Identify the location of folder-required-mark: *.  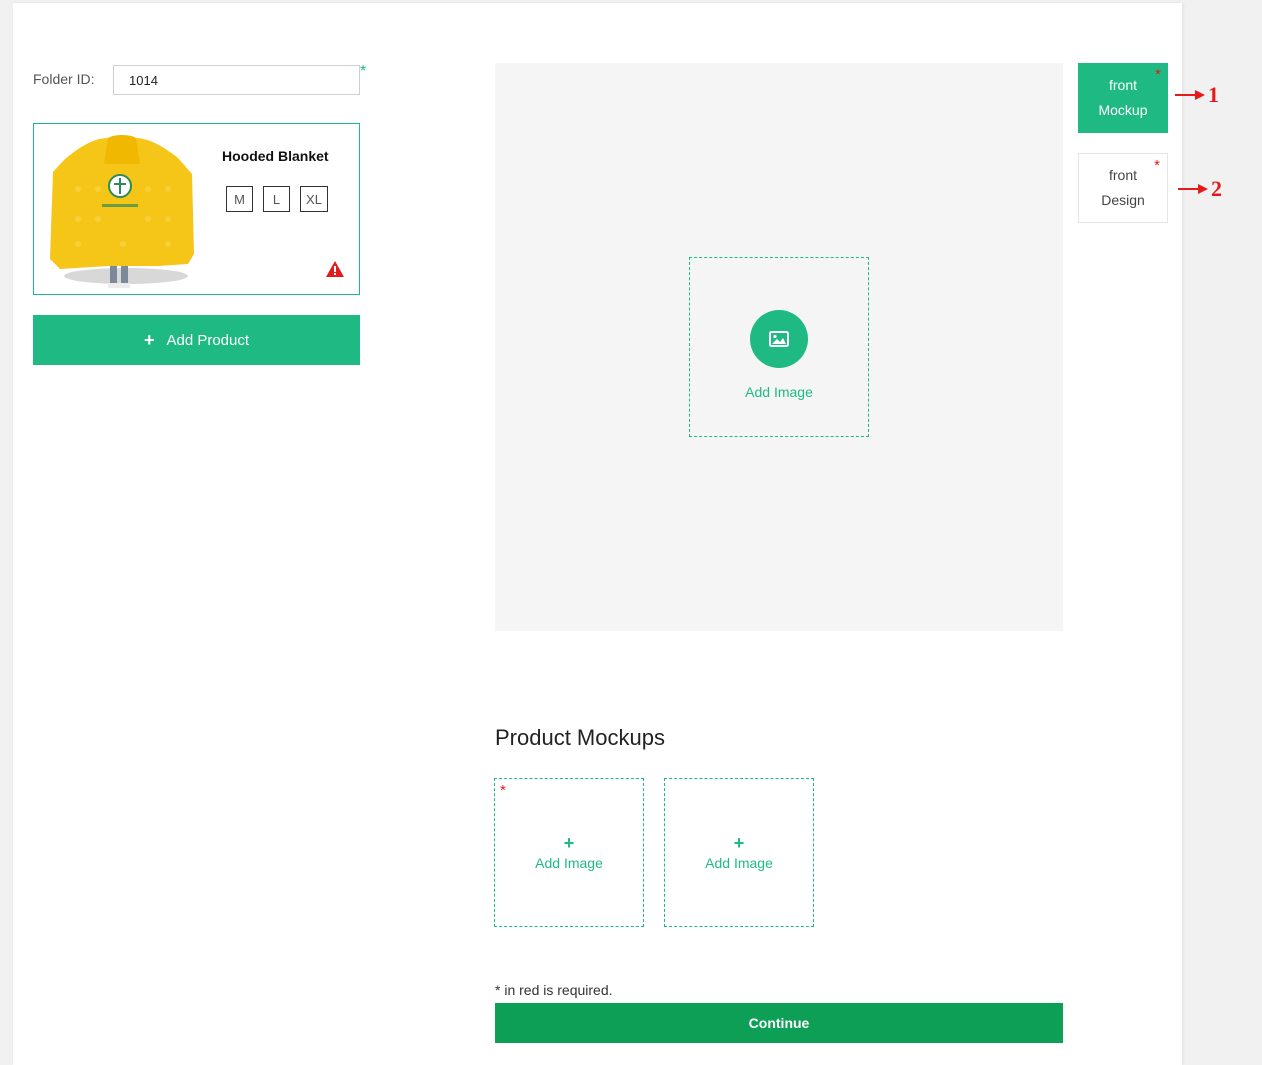
(363, 71).